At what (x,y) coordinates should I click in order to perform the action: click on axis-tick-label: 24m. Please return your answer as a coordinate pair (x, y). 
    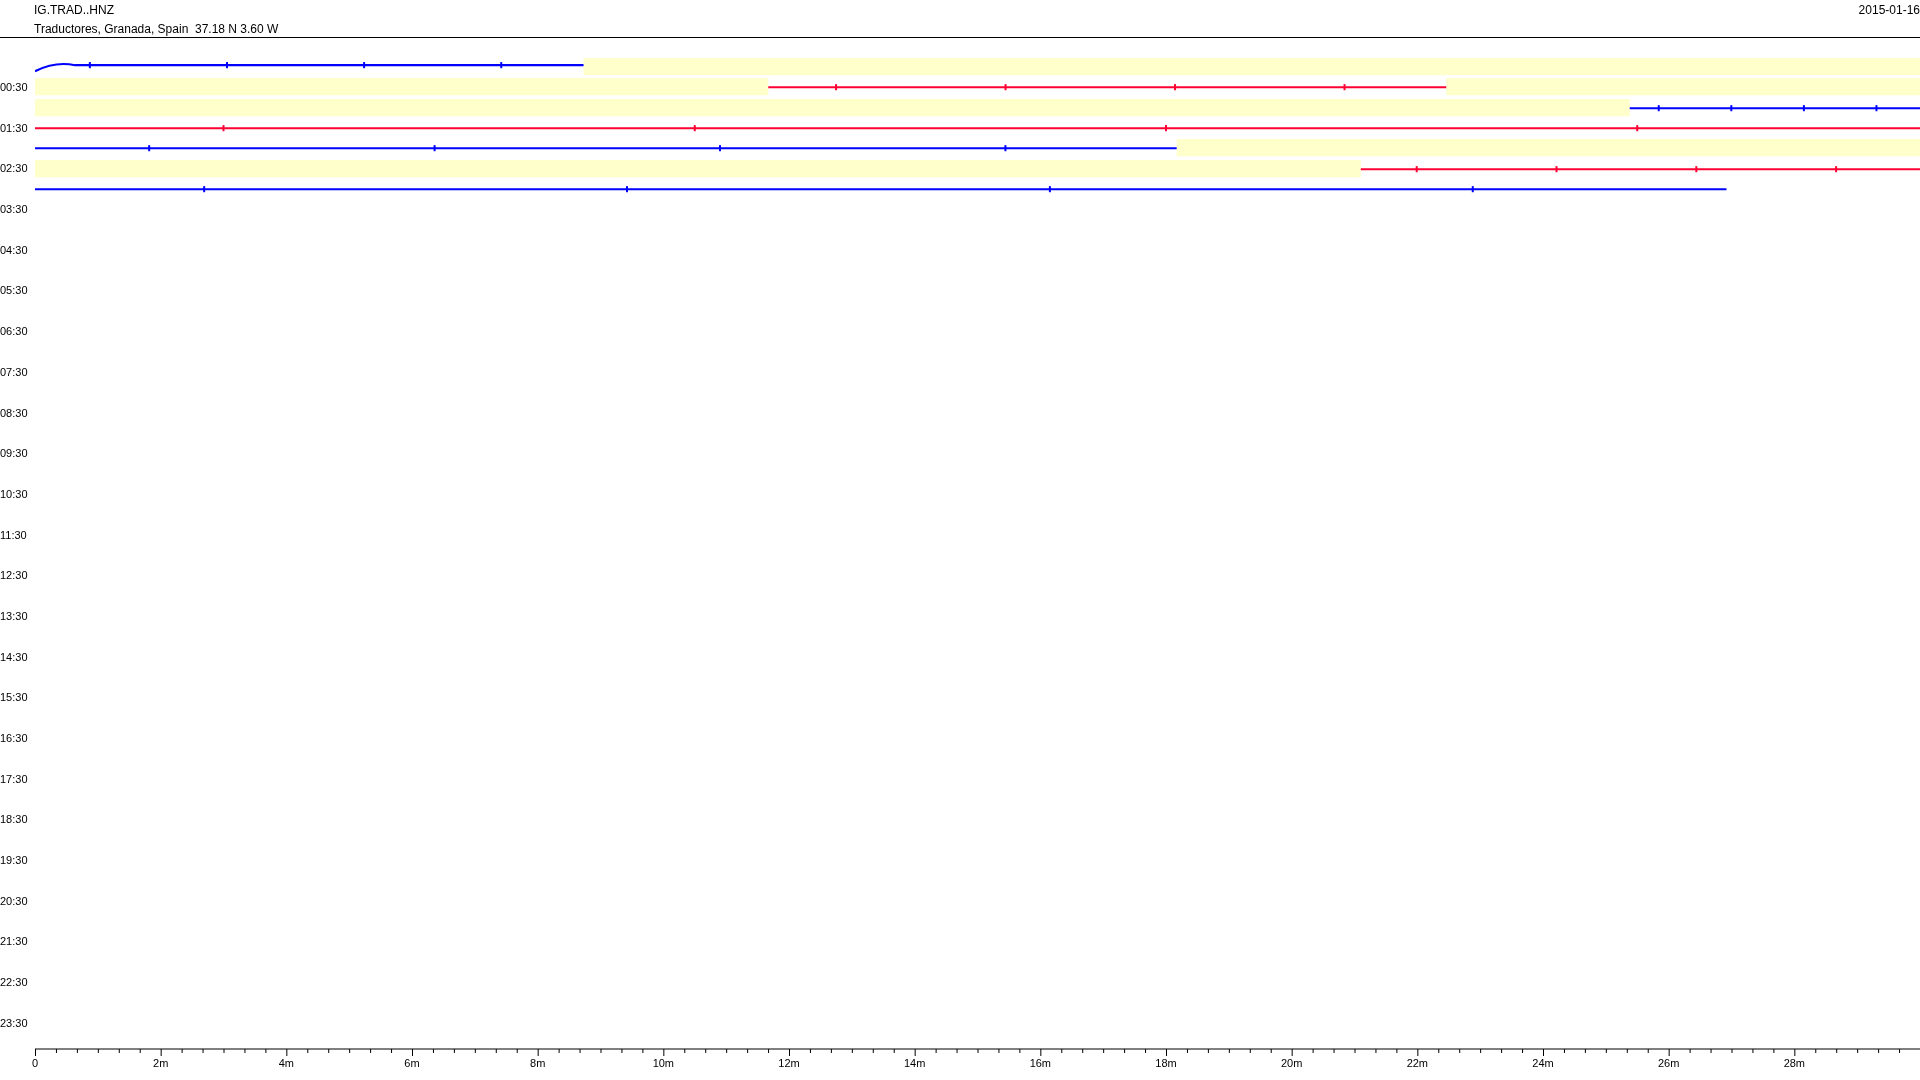
    Looking at the image, I should click on (1543, 1063).